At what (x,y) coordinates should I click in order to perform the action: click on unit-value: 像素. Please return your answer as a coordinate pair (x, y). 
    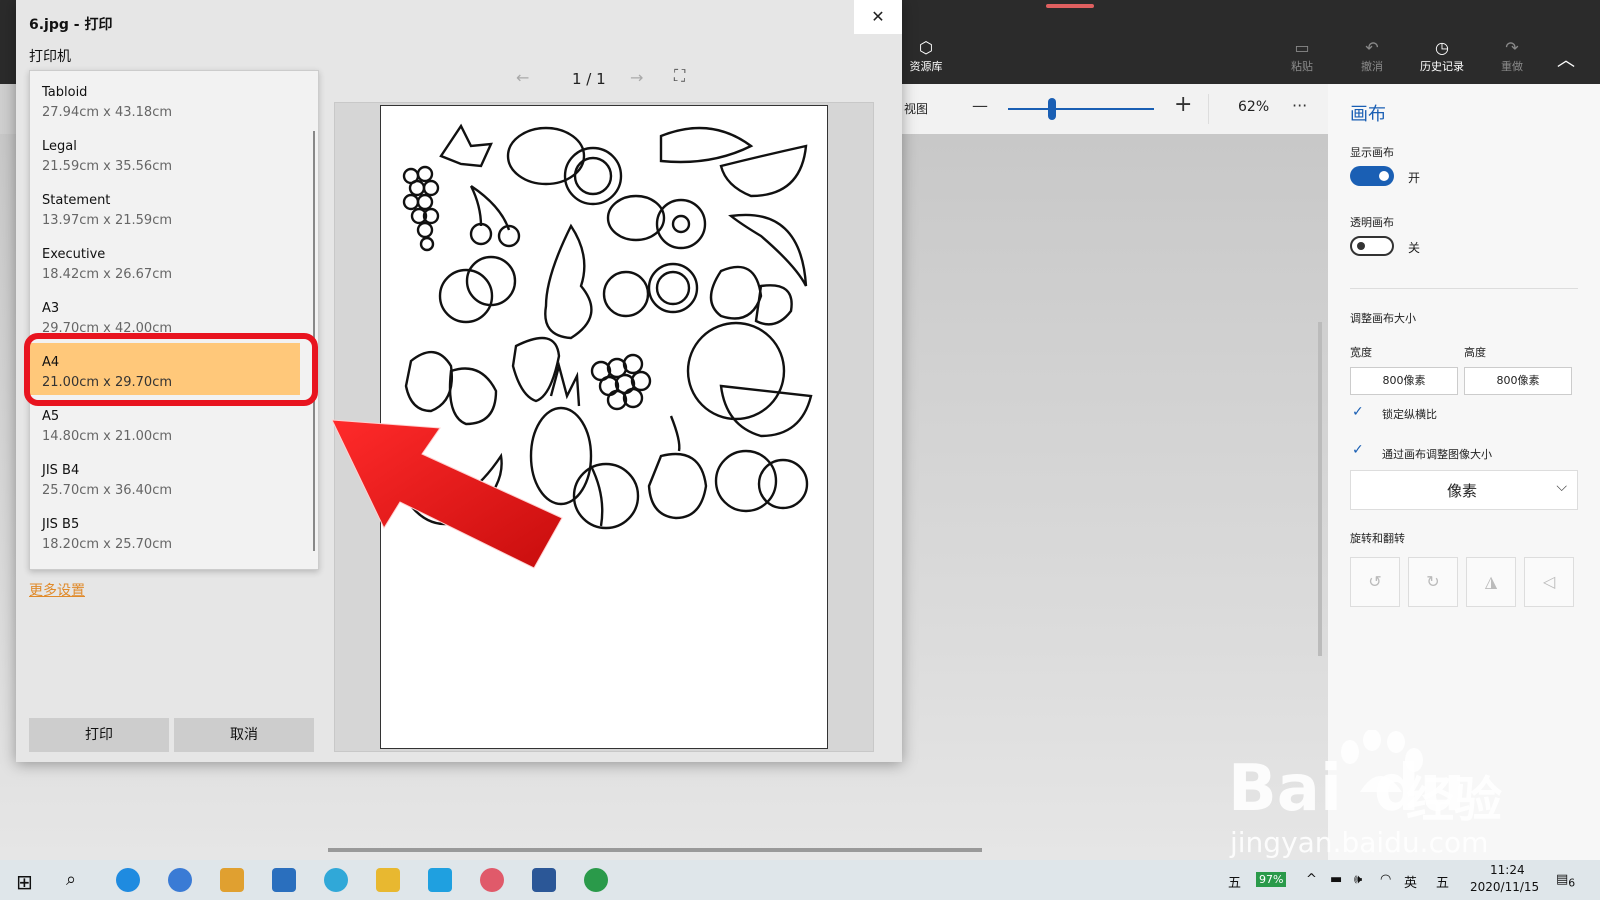
    Looking at the image, I should click on (1462, 491).